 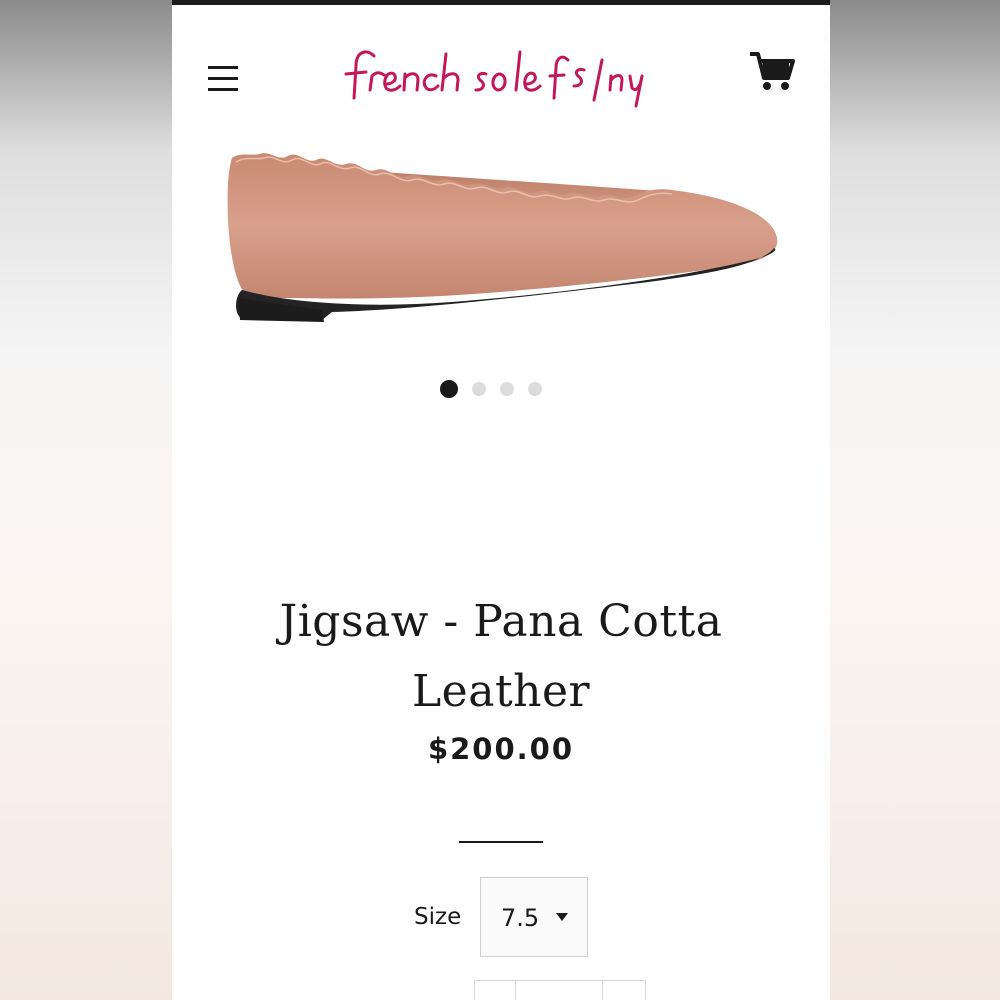 I want to click on product-price: $200.00, so click(x=501, y=749).